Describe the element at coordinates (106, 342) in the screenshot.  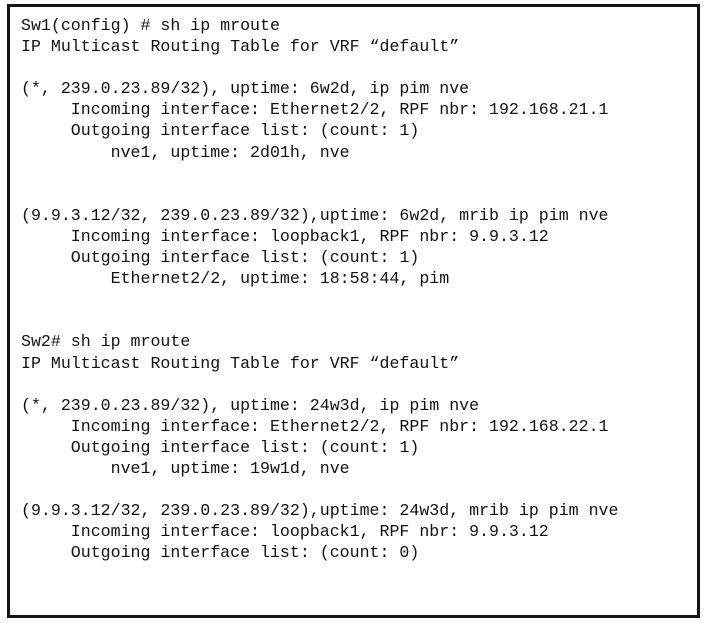
I see `terminal-line: Sw2# sh ip mroute` at that location.